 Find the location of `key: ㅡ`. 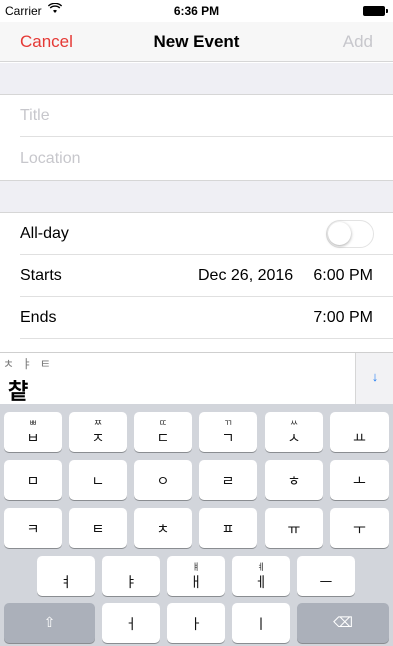

key: ㅡ is located at coordinates (326, 576).